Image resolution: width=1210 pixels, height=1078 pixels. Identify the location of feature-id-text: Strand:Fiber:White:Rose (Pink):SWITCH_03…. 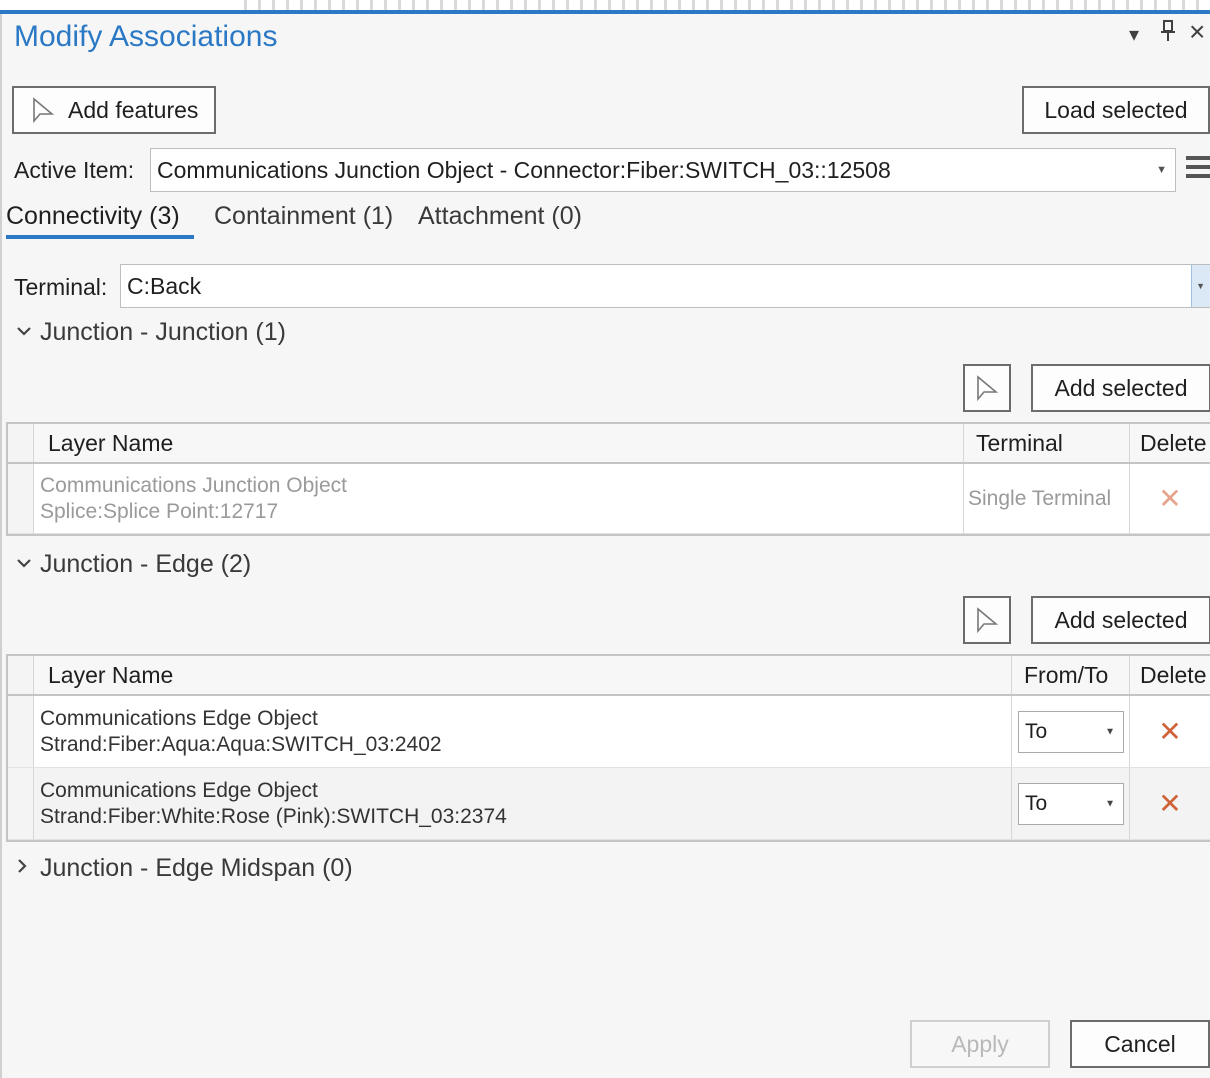
(273, 816).